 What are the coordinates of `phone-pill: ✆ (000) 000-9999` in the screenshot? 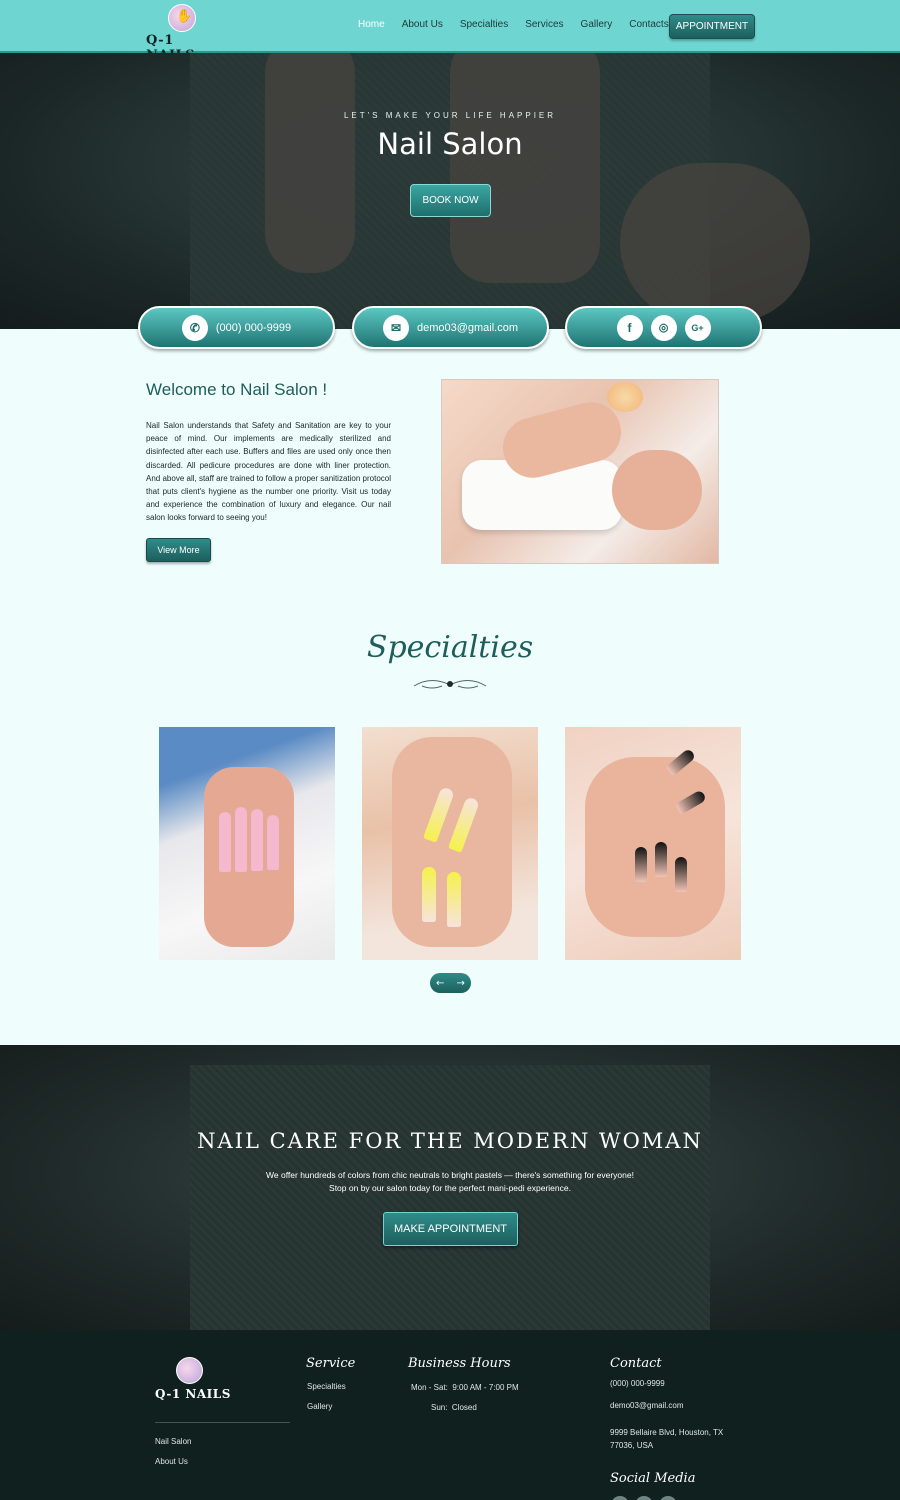 It's located at (236, 327).